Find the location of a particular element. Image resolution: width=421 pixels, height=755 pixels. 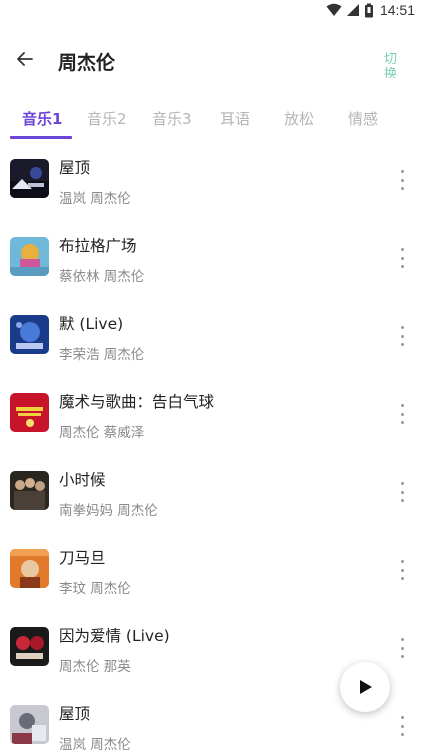

status-time: 14:51 is located at coordinates (397, 10).